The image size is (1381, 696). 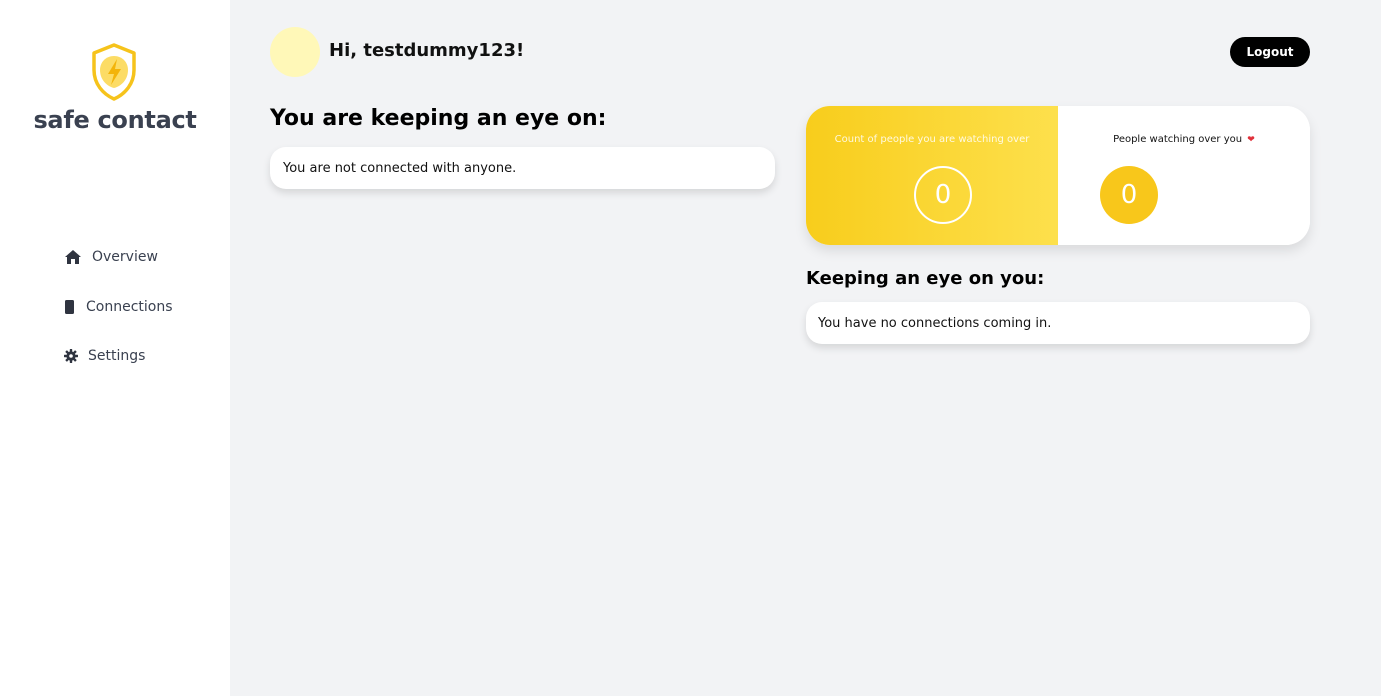 I want to click on sidebar-item-connections: Connections, so click(x=118, y=307).